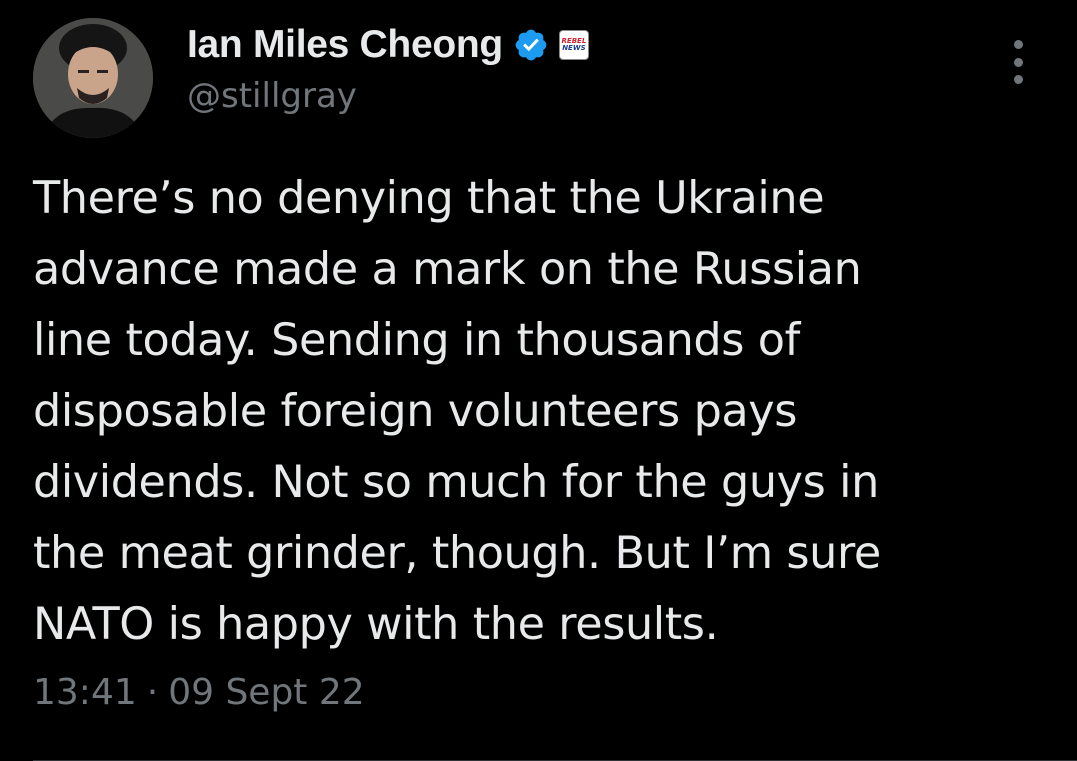 The height and width of the screenshot is (761, 1077). I want to click on name-row: Ian Miles Cheong REBEL NEWS, so click(388, 45).